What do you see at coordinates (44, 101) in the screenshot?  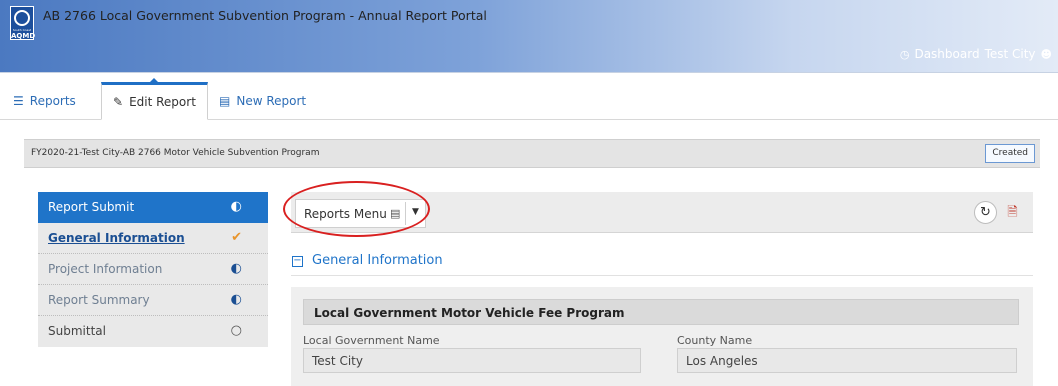 I see `tab-reports: ☰ Reports` at bounding box center [44, 101].